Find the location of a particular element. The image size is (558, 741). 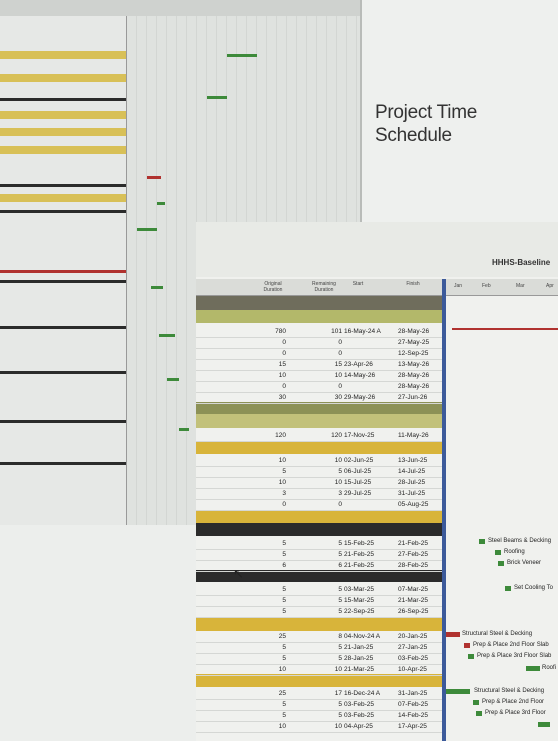

page-title: Project Time Schedule is located at coordinates (426, 124).